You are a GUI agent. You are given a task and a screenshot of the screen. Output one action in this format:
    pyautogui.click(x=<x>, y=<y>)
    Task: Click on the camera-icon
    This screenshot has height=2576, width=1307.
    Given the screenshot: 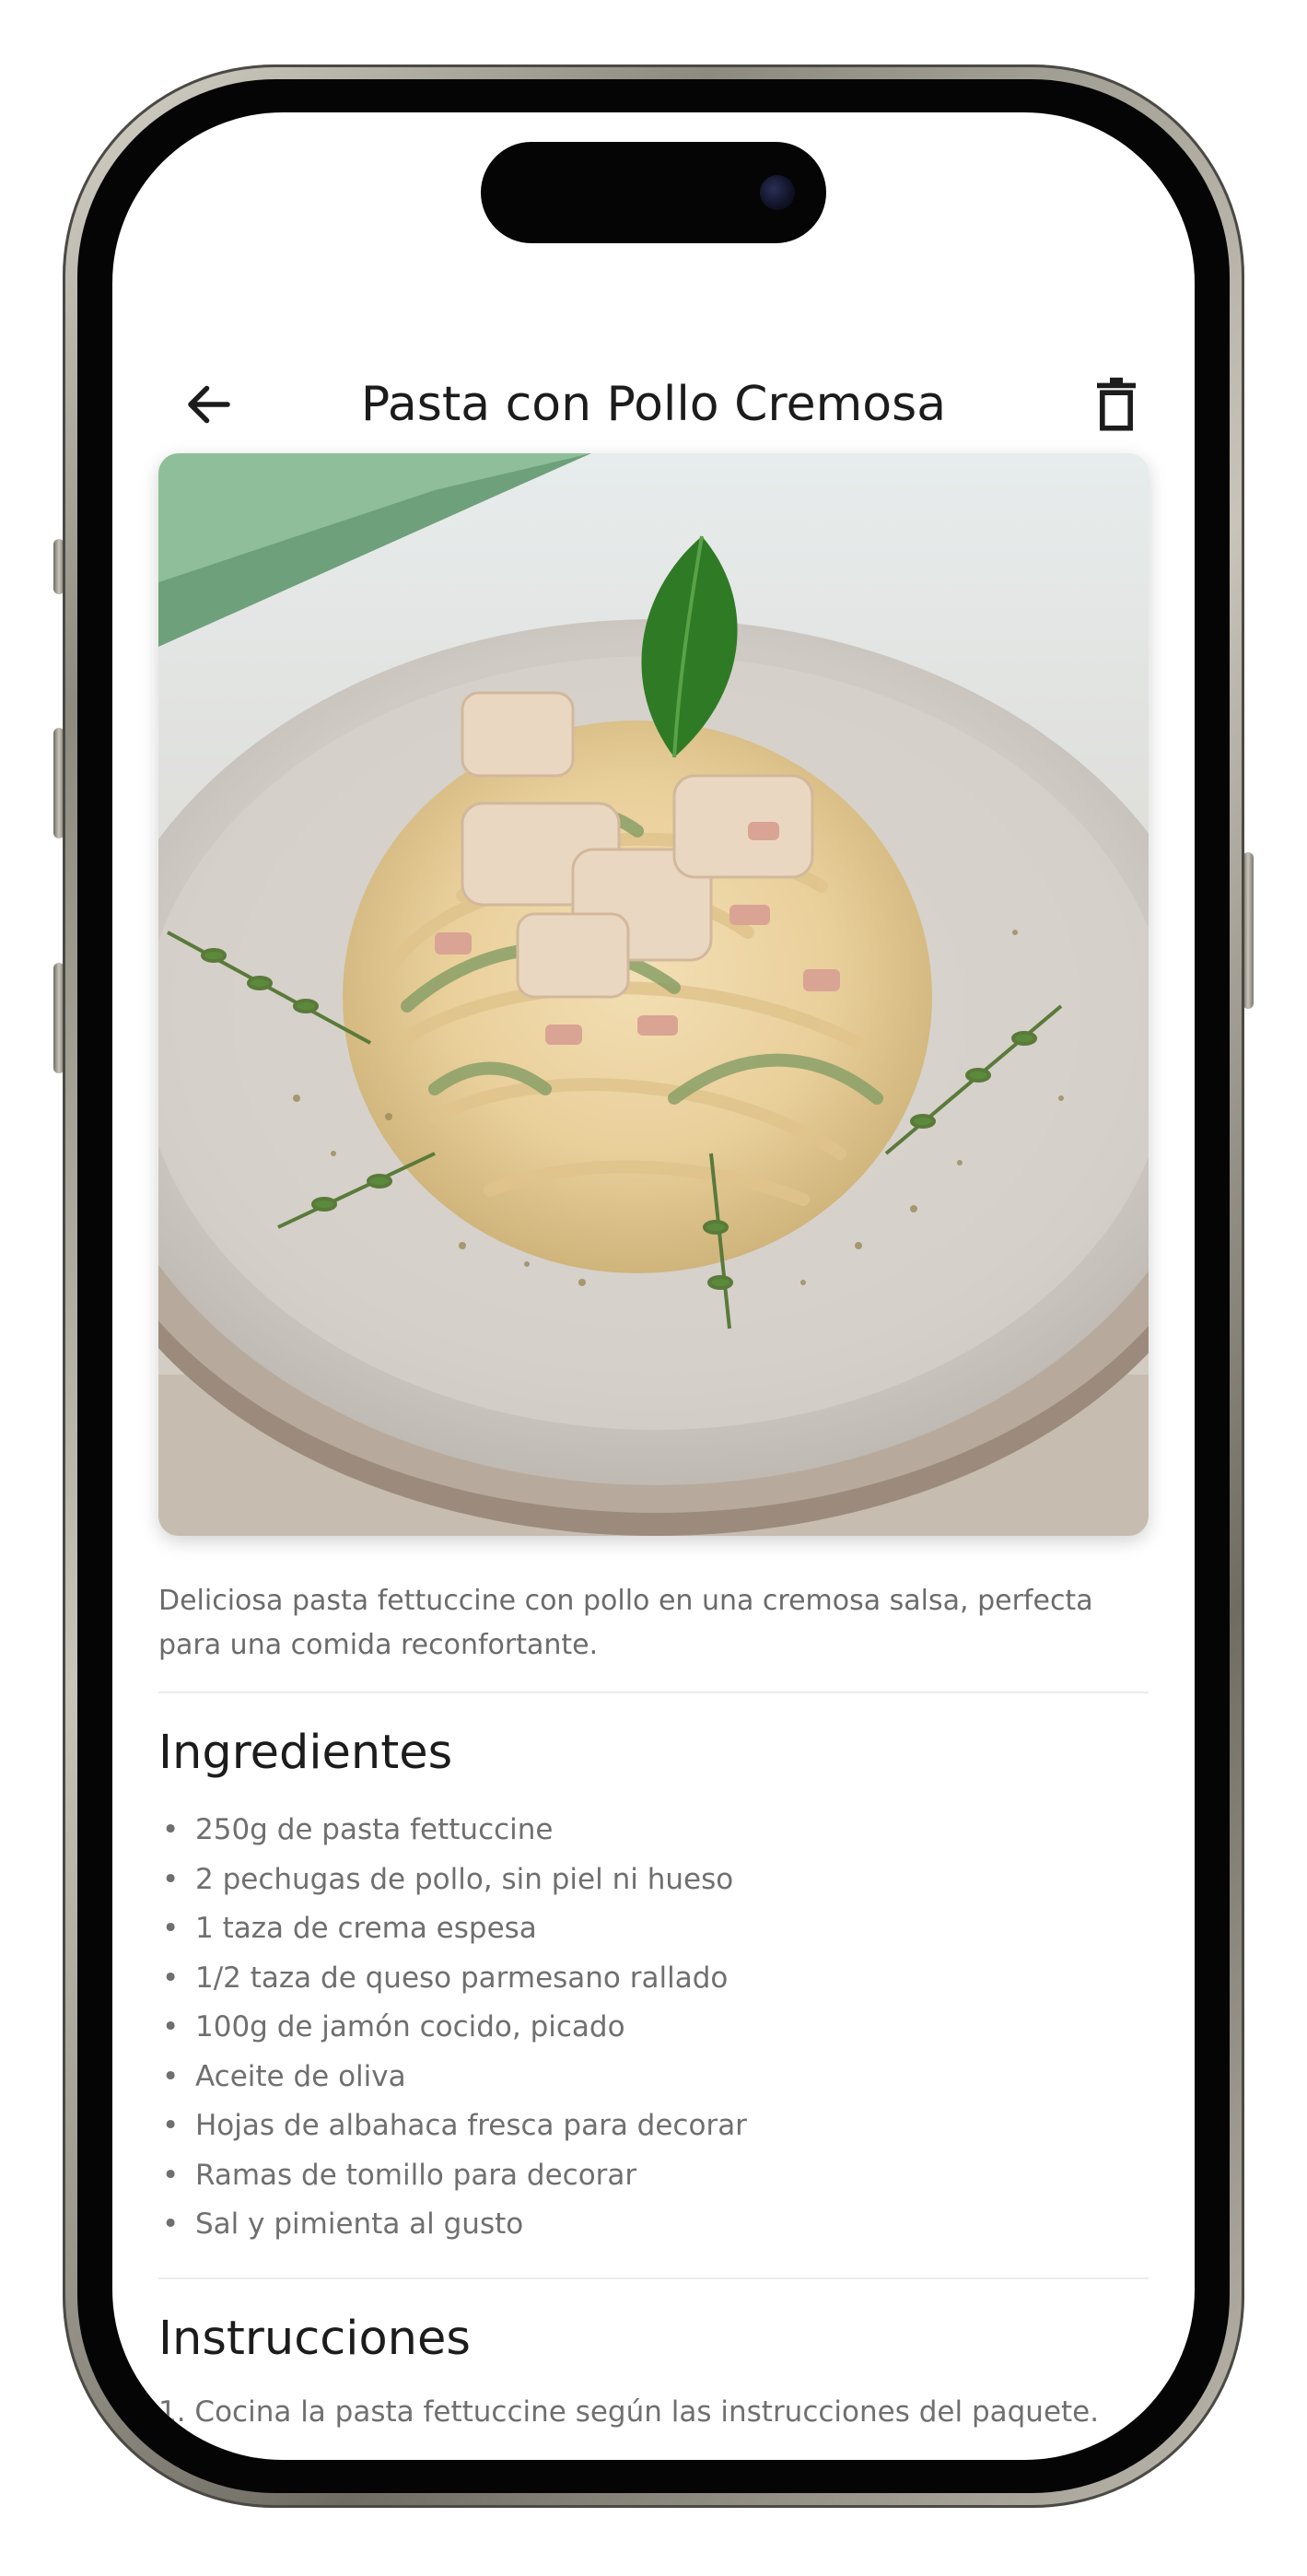 What is the action you would take?
    pyautogui.click(x=778, y=192)
    